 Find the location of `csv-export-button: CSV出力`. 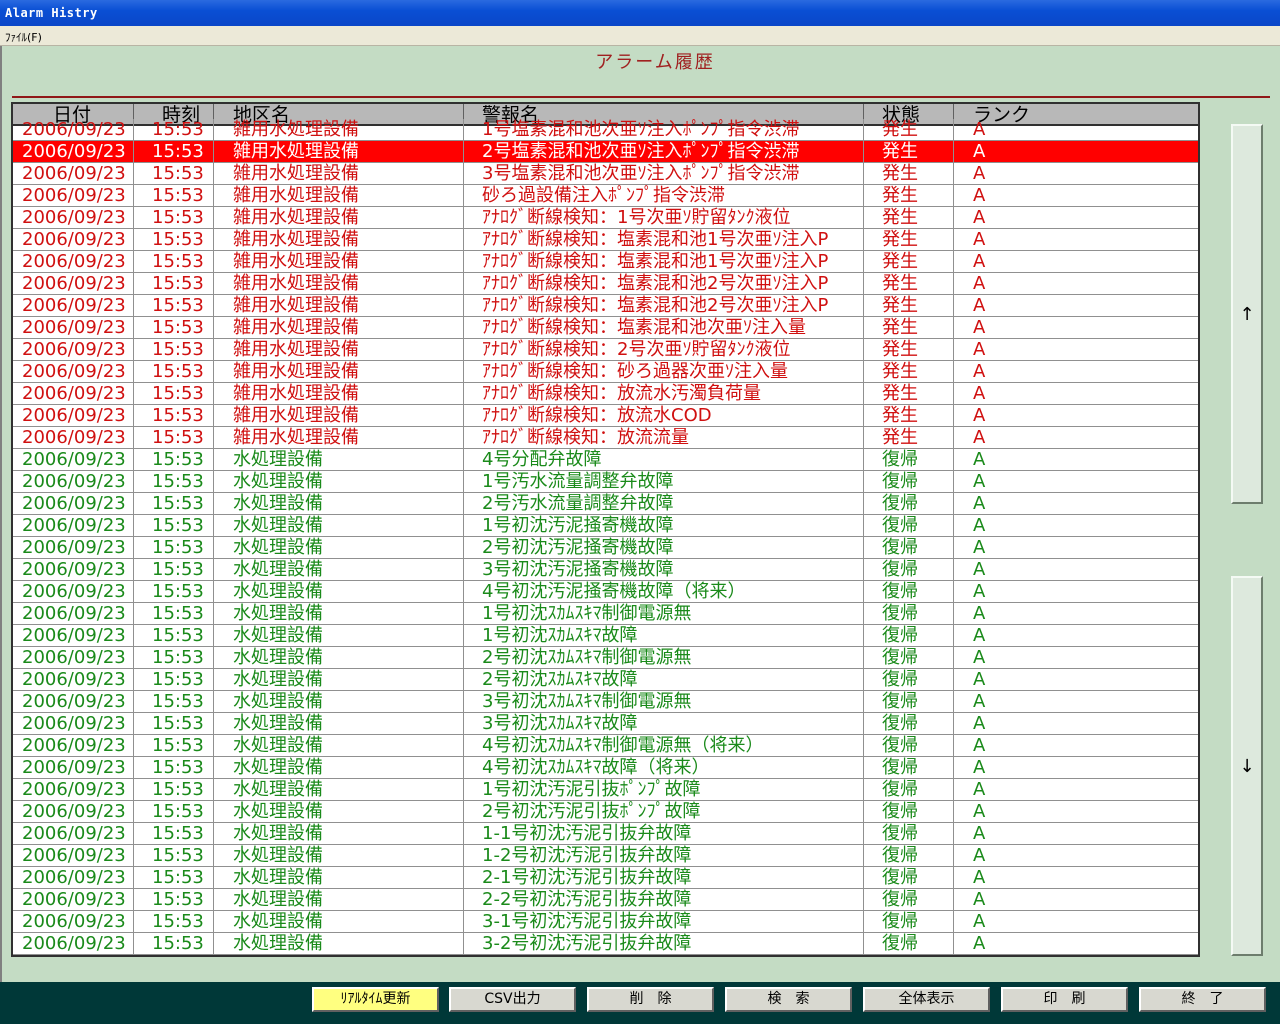

csv-export-button: CSV出力 is located at coordinates (512, 999).